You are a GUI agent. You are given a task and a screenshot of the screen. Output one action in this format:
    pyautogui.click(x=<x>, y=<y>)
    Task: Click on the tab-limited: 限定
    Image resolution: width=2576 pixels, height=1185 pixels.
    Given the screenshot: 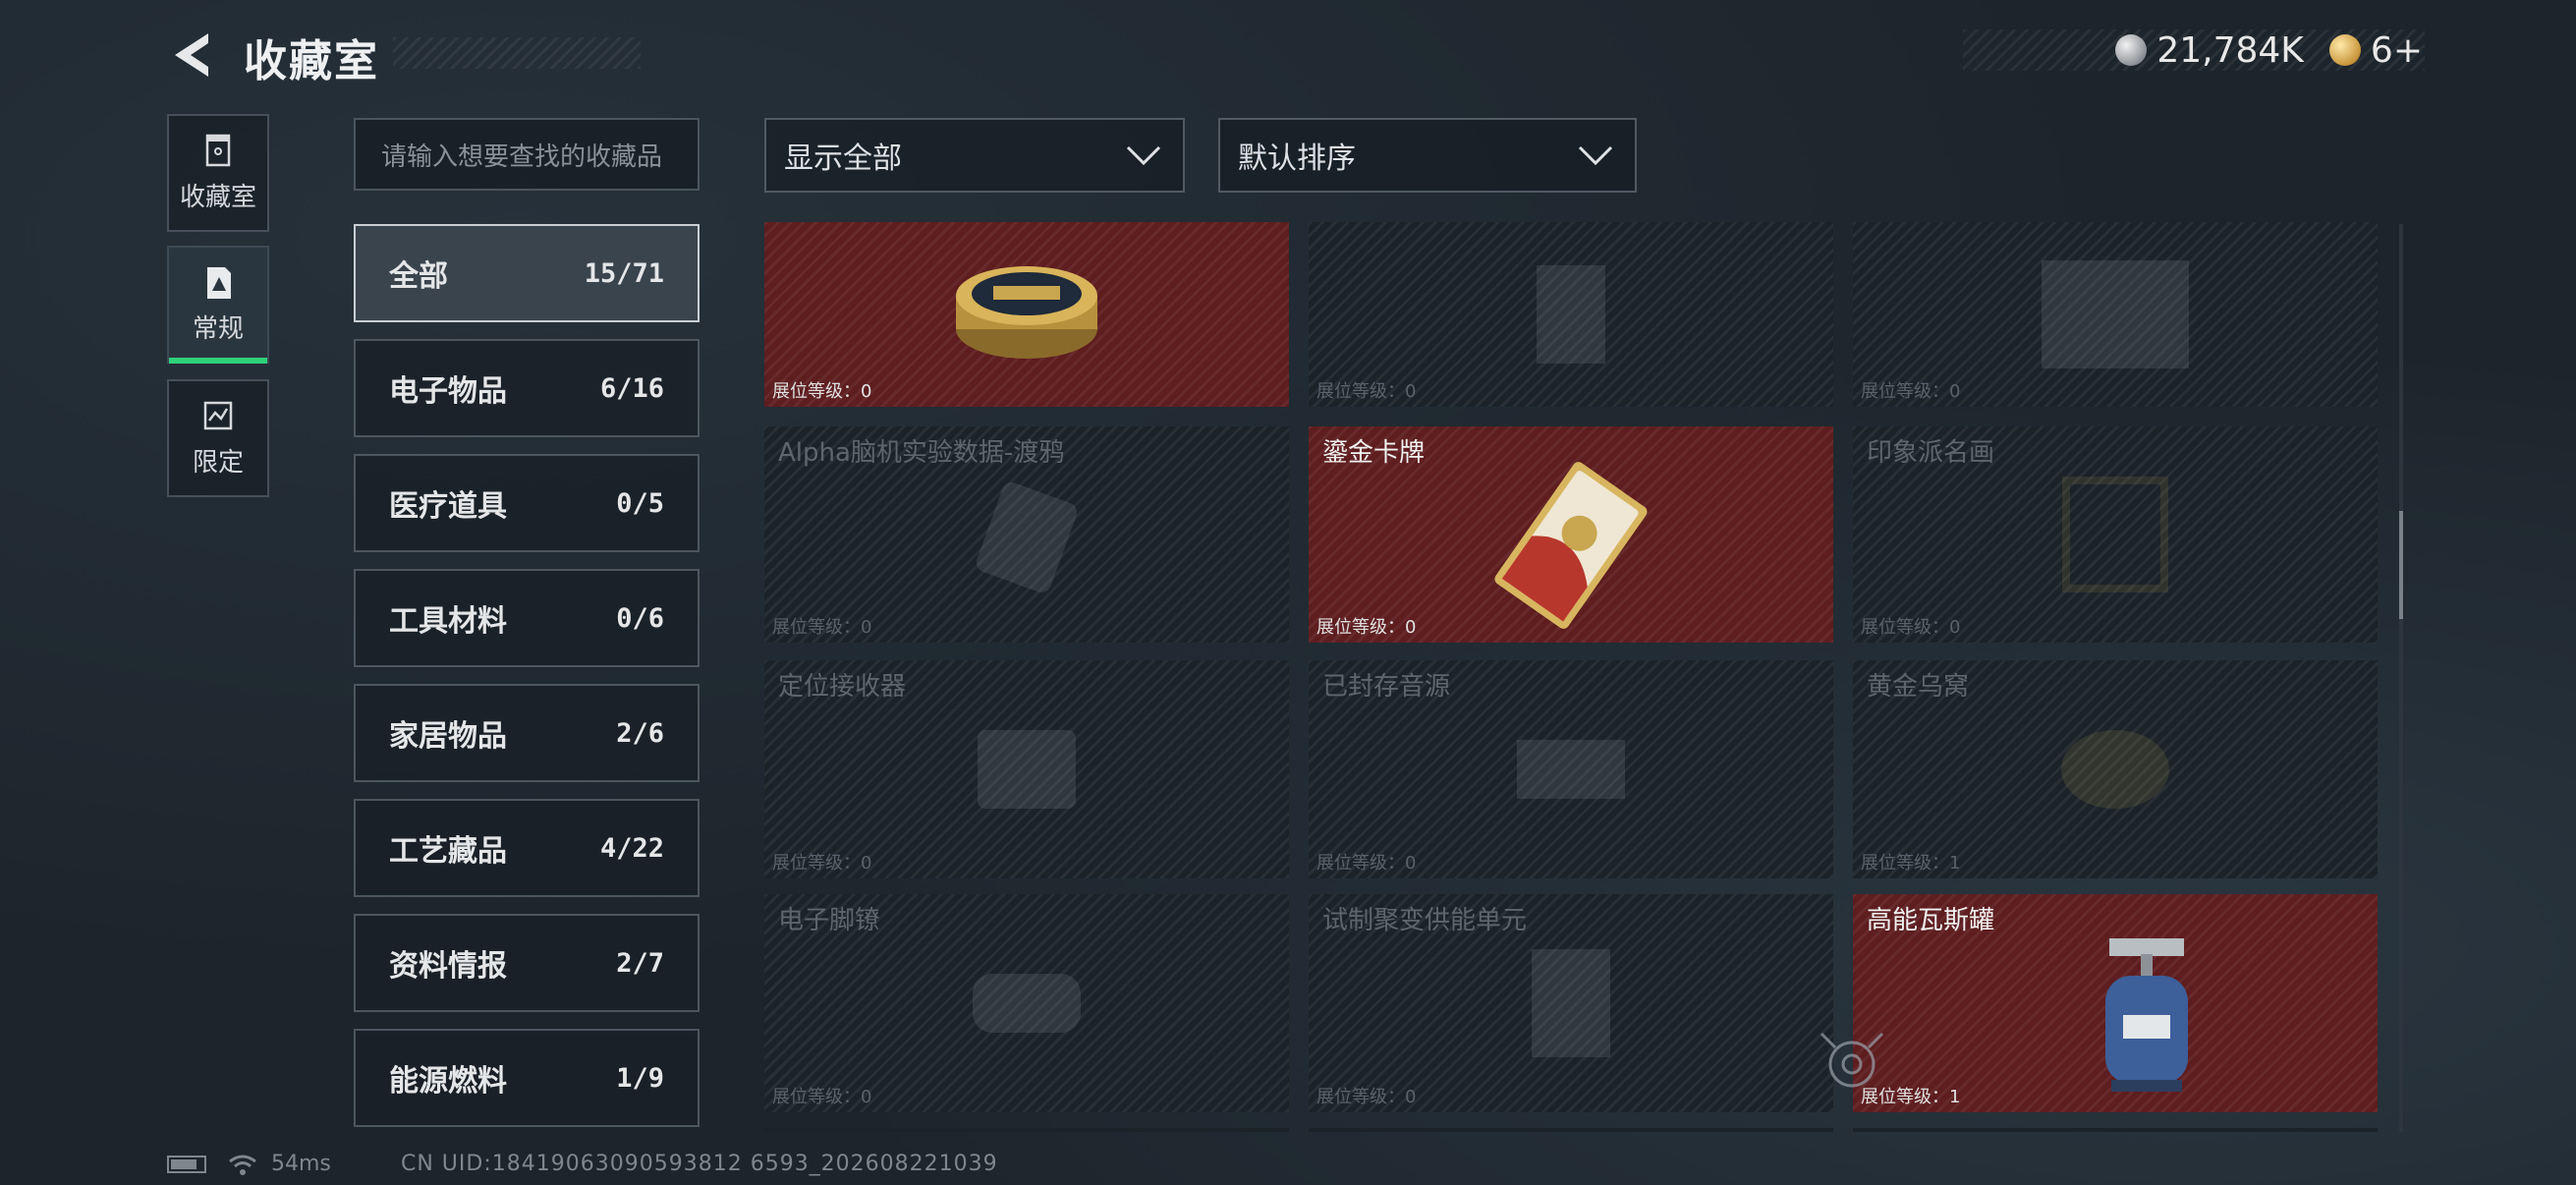 What is the action you would take?
    pyautogui.click(x=218, y=438)
    